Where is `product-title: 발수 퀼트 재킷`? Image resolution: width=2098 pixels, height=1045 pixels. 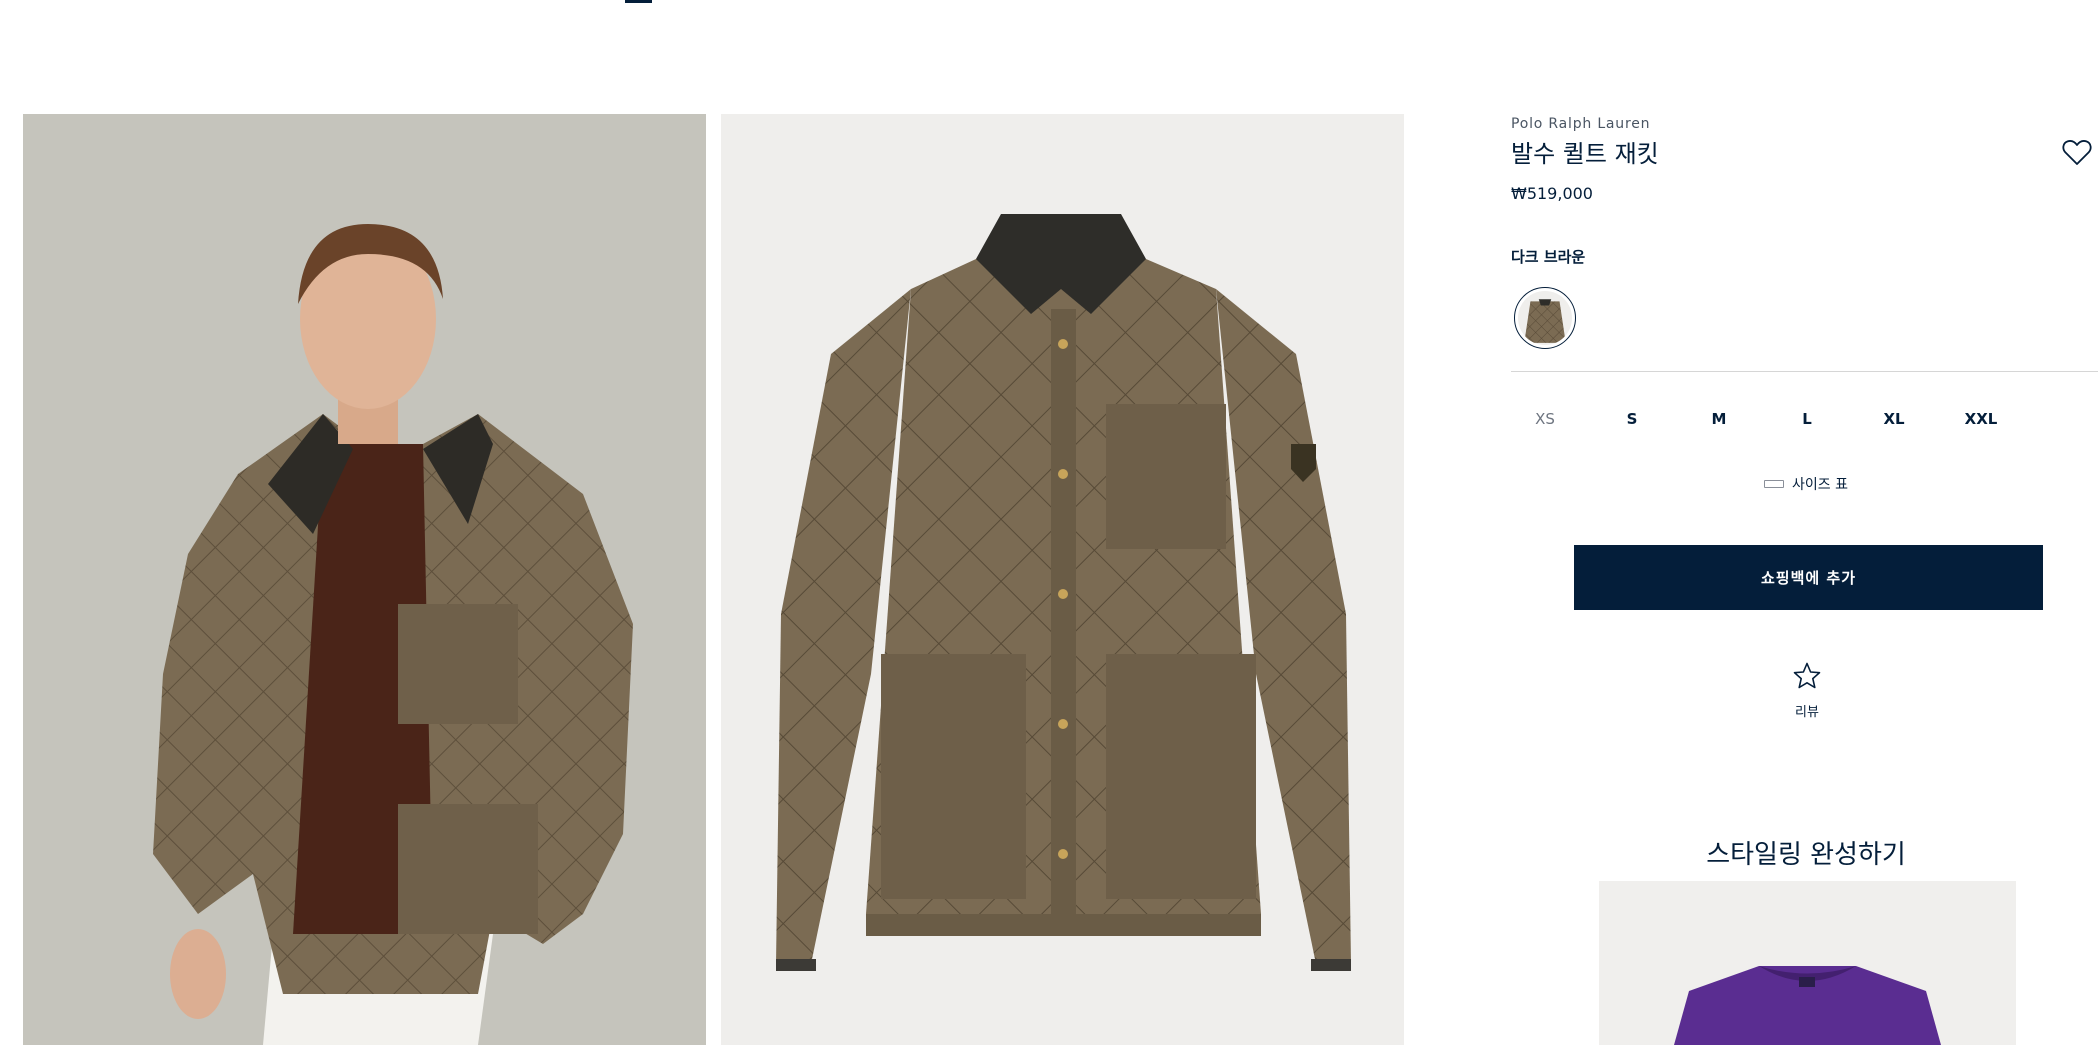 product-title: 발수 퀼트 재킷 is located at coordinates (1585, 154).